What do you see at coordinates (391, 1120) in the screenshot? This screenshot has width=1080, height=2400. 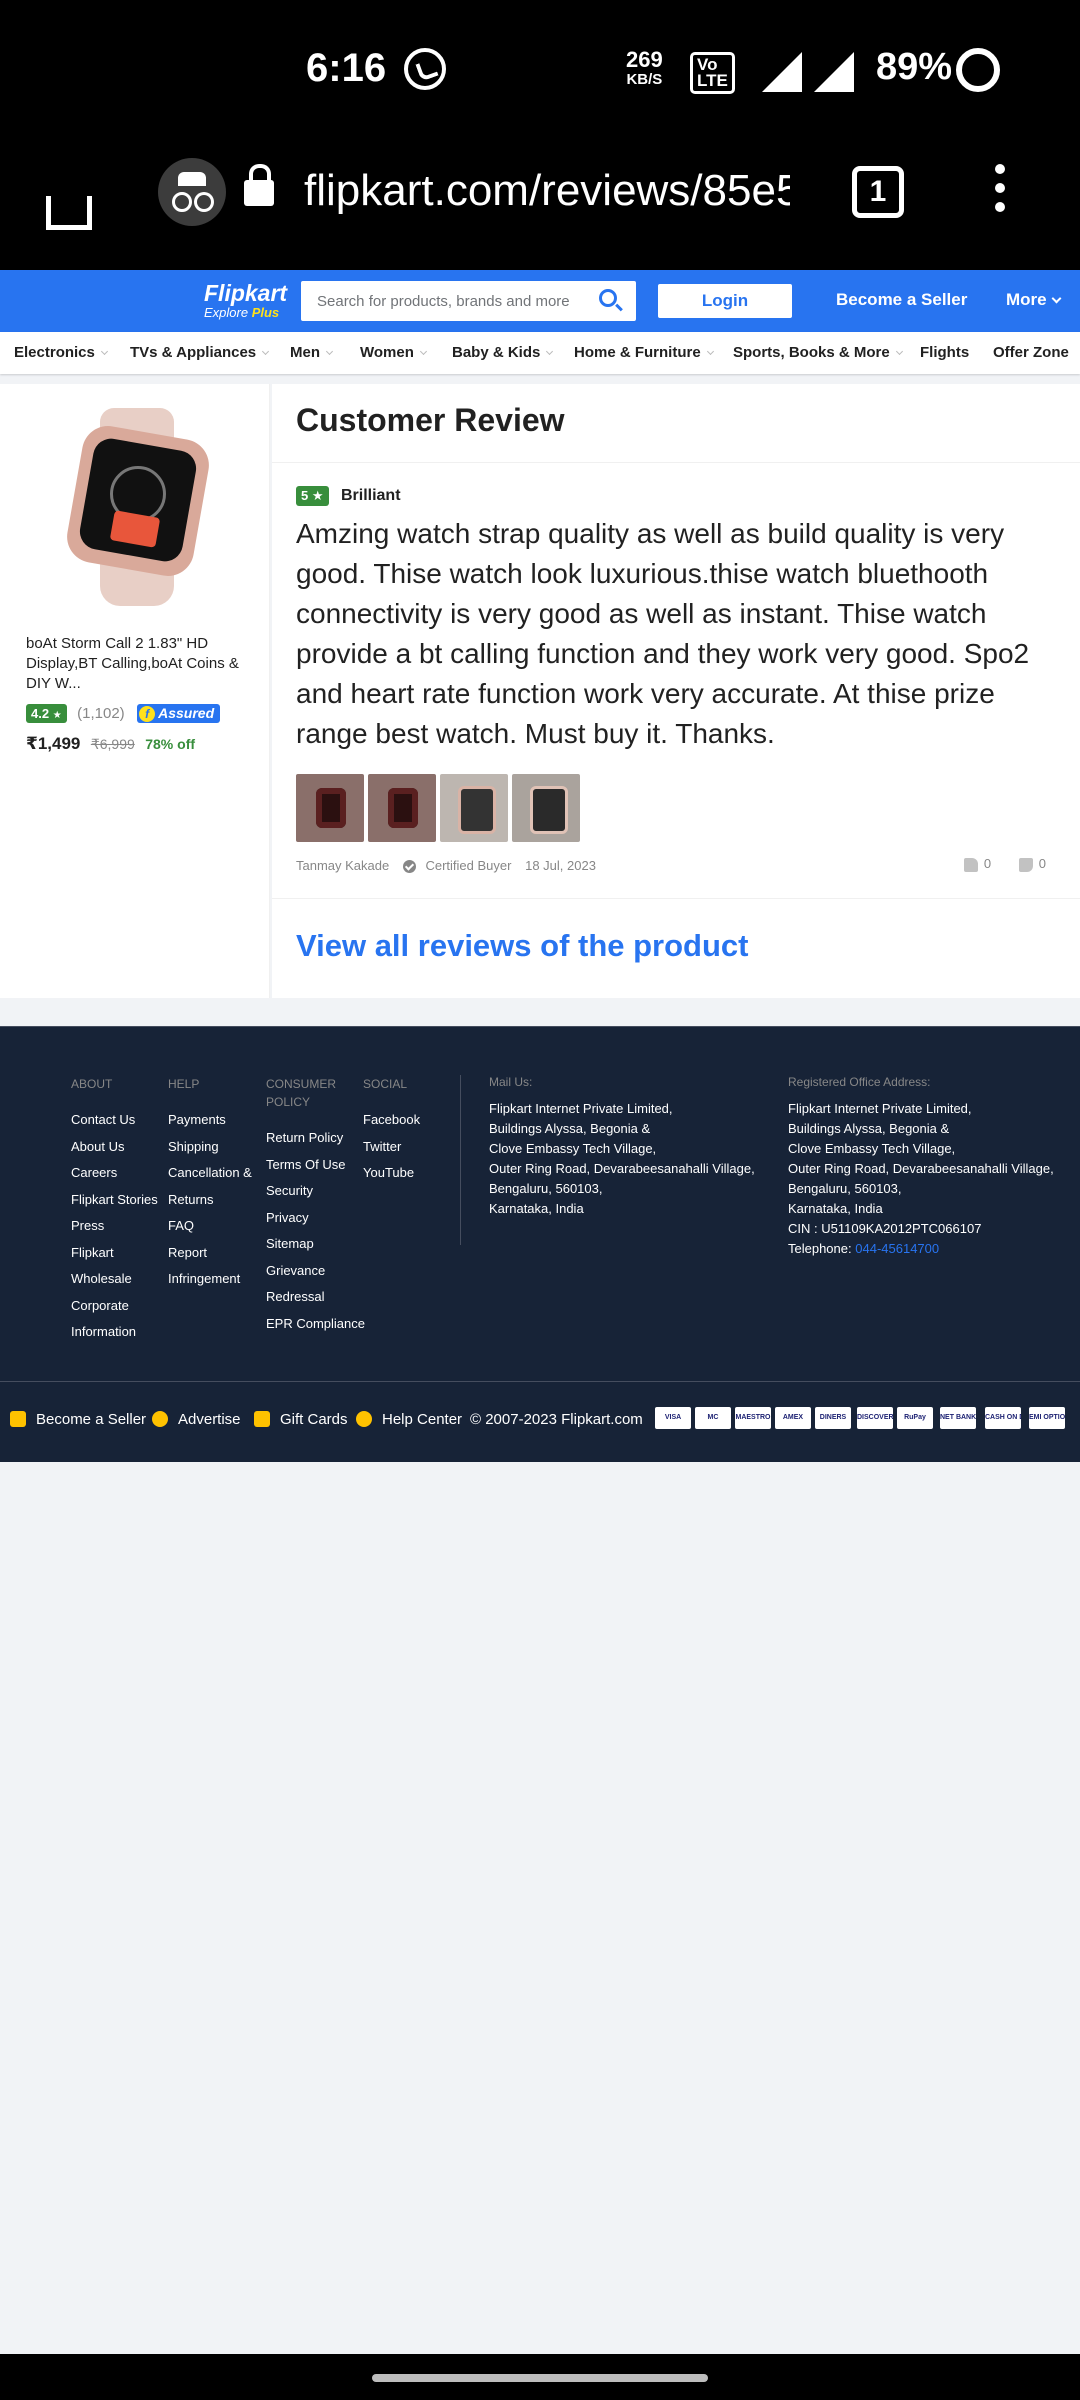 I see `footer-link-facebook: Facebook` at bounding box center [391, 1120].